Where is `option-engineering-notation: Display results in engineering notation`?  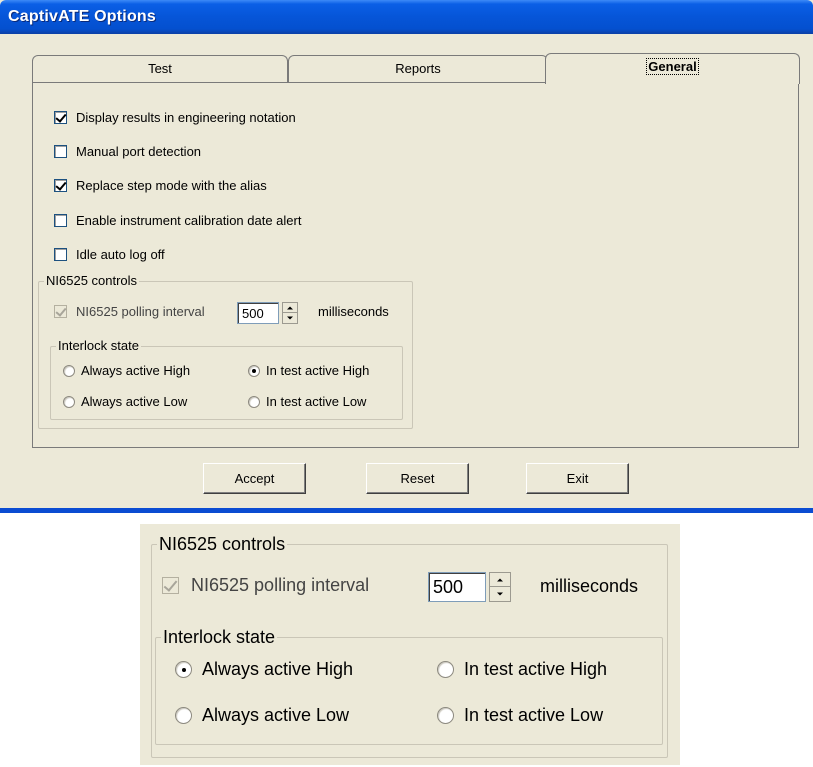
option-engineering-notation: Display results in engineering notation is located at coordinates (175, 117).